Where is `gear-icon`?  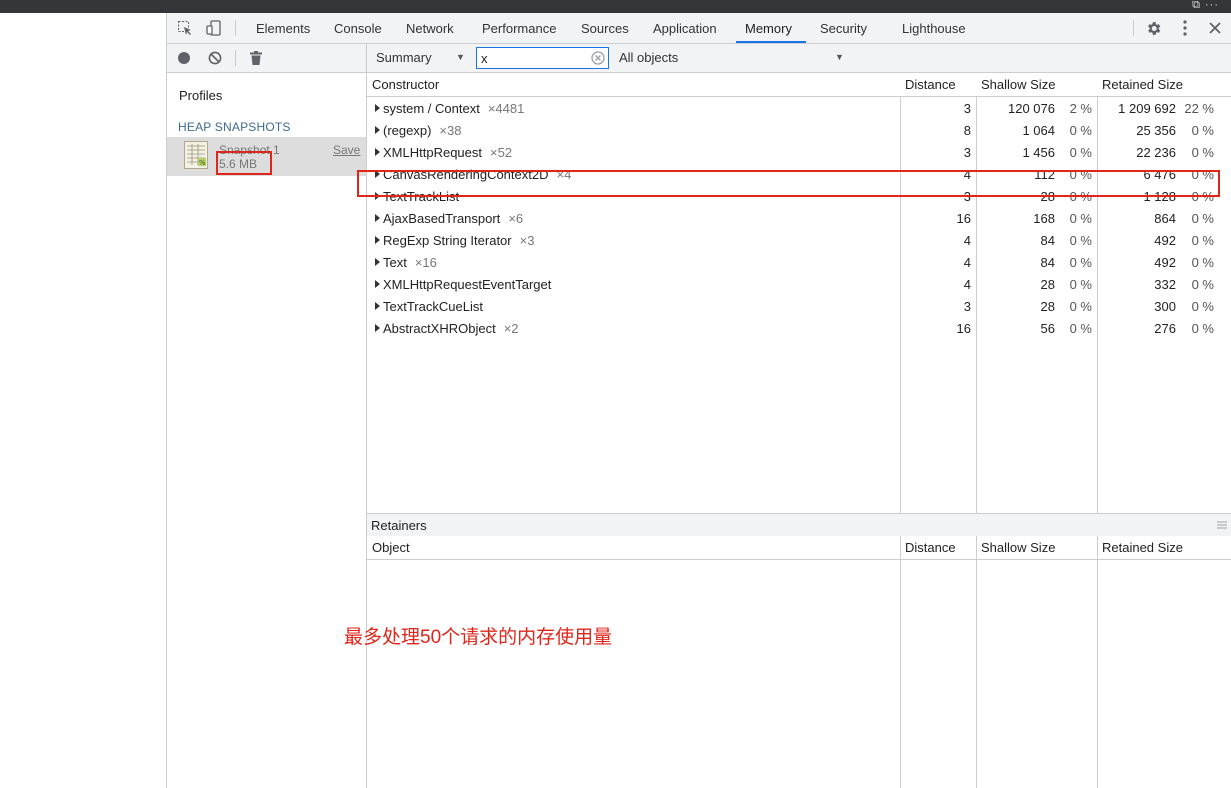
gear-icon is located at coordinates (1153, 28).